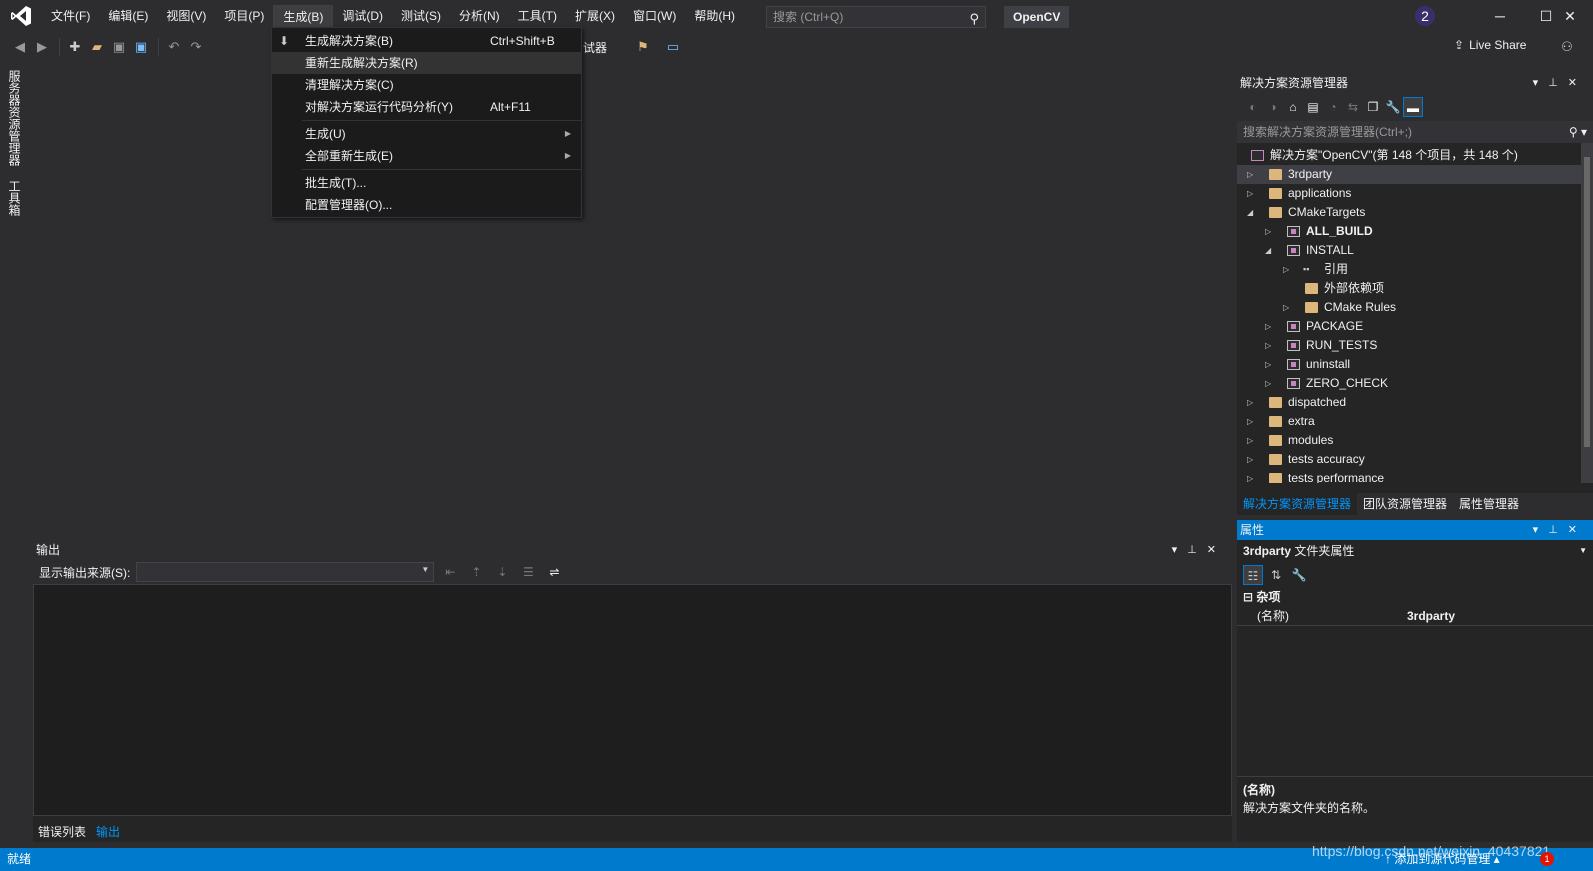 The height and width of the screenshot is (871, 1593). What do you see at coordinates (450, 572) in the screenshot?
I see `find-message-icon: ⇤` at bounding box center [450, 572].